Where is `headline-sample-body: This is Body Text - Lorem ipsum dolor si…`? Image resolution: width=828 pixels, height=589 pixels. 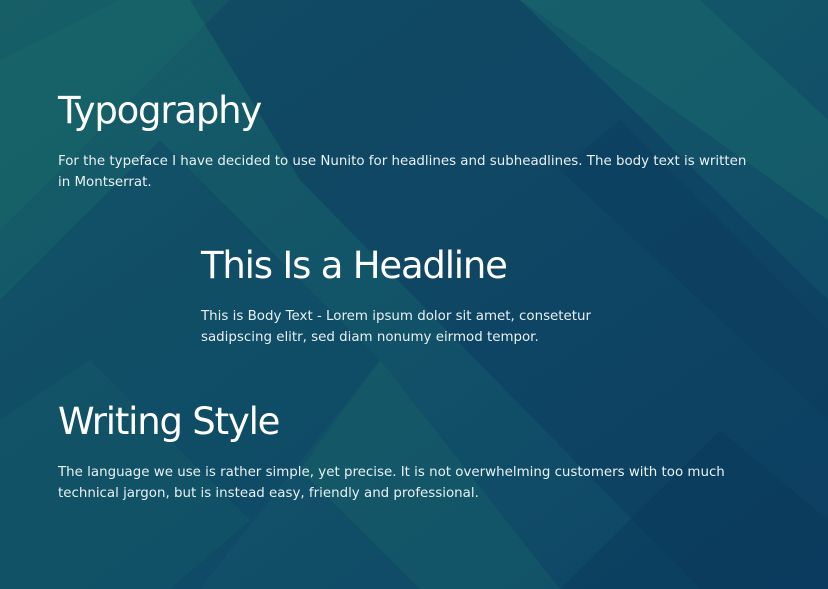
headline-sample-body: This is Body Text - Lorem ipsum dolor si… is located at coordinates (396, 327).